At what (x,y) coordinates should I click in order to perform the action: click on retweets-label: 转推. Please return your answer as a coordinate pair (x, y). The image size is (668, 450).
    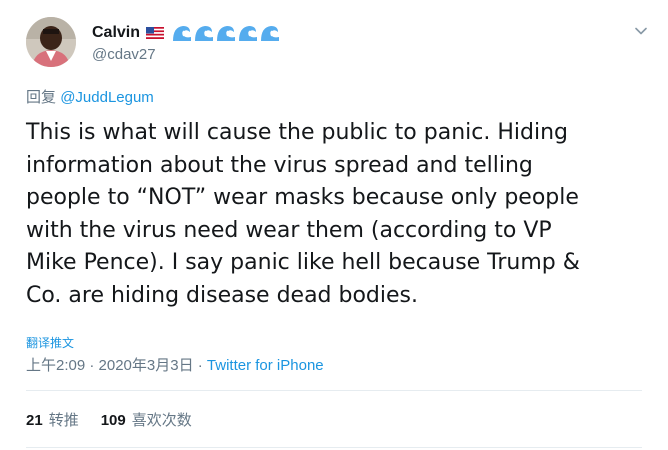
    Looking at the image, I should click on (63, 420).